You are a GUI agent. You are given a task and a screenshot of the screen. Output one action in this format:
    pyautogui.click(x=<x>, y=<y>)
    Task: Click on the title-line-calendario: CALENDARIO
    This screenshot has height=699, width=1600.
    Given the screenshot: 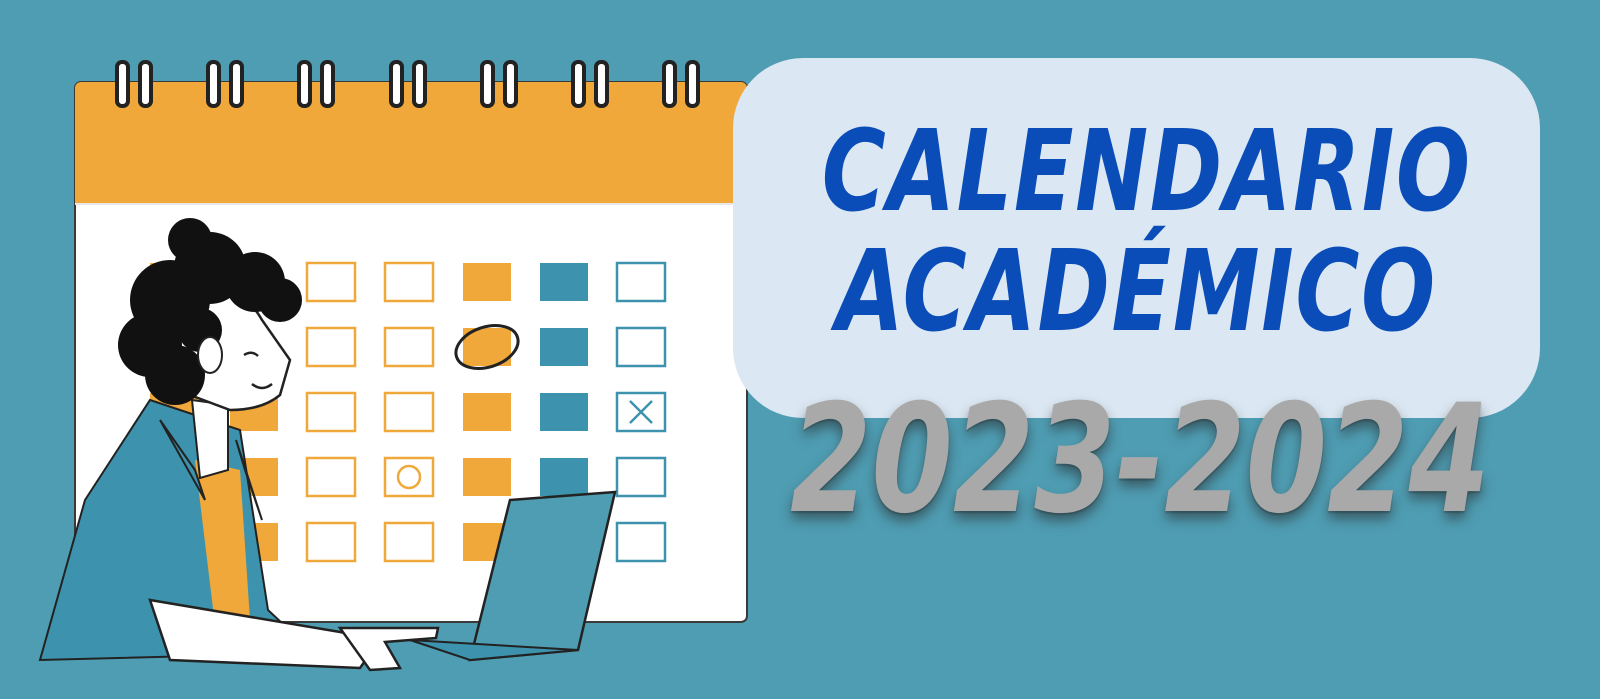 What is the action you would take?
    pyautogui.click(x=1146, y=172)
    